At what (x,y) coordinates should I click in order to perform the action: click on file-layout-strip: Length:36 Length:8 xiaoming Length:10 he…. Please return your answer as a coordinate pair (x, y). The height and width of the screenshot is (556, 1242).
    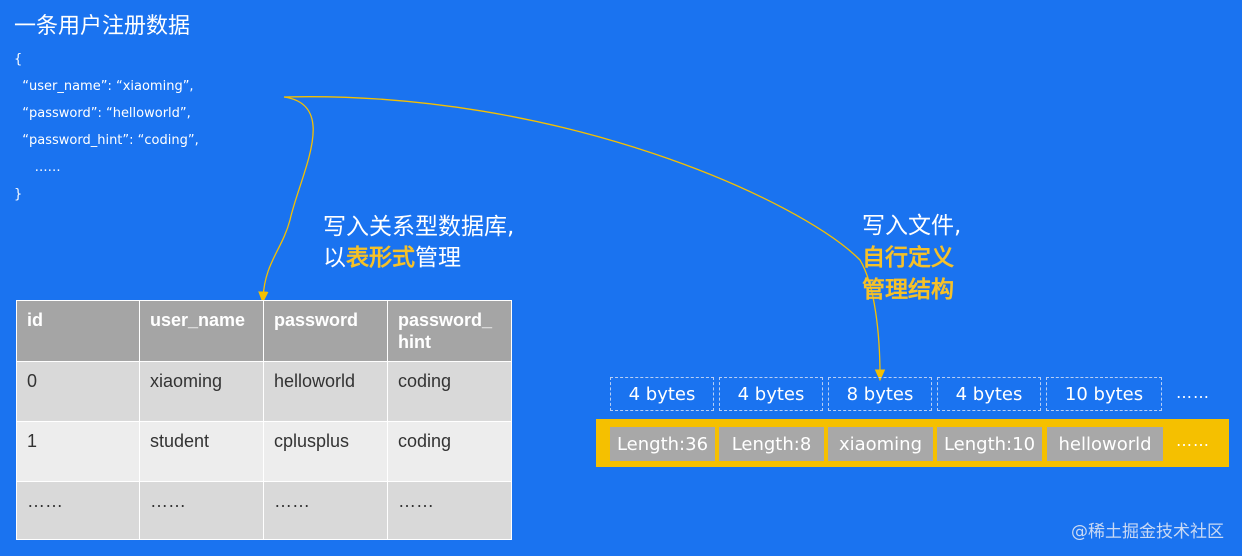
    Looking at the image, I should click on (912, 443).